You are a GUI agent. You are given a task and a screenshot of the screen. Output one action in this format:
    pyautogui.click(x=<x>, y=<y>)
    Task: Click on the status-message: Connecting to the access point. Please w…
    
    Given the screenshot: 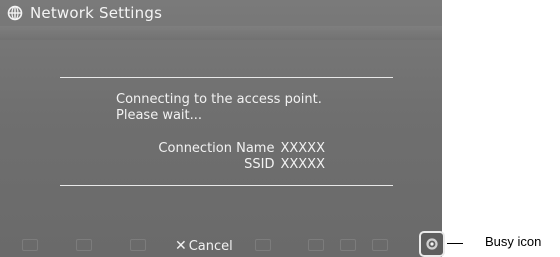 What is the action you would take?
    pyautogui.click(x=219, y=108)
    